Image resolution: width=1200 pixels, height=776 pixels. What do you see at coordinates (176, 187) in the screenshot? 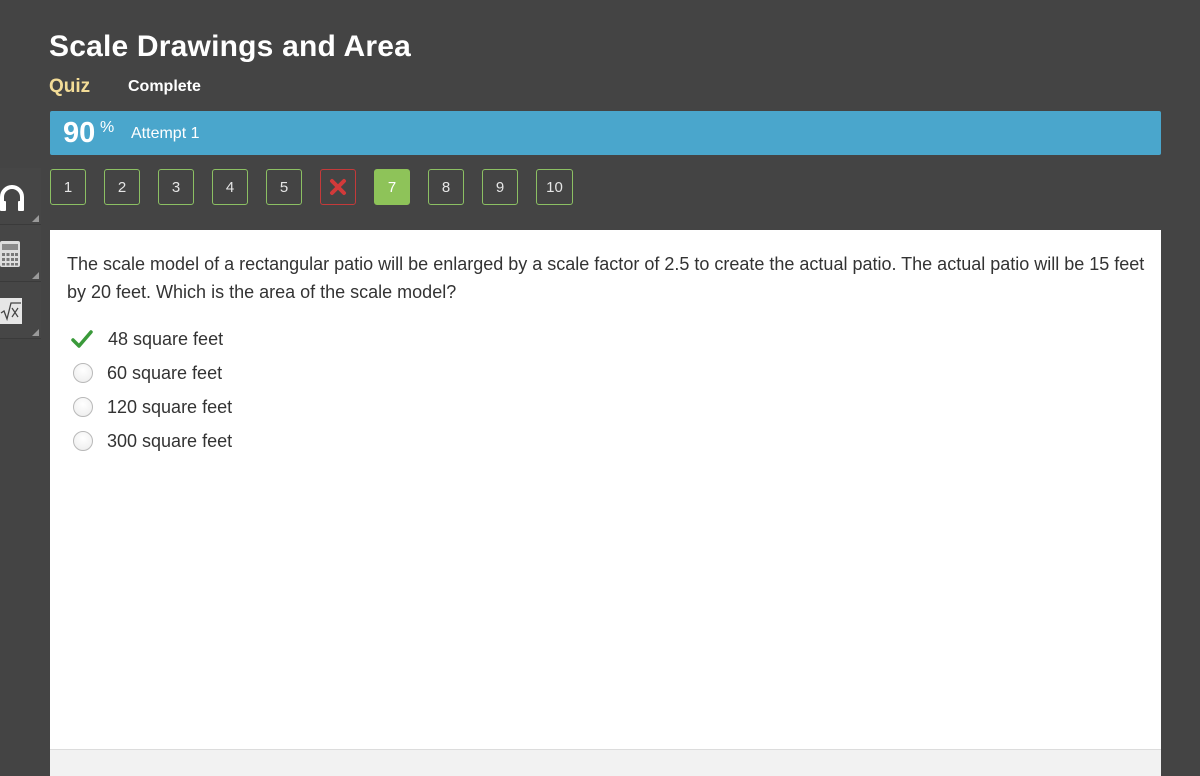
I see `question-nav-button-3: 3` at bounding box center [176, 187].